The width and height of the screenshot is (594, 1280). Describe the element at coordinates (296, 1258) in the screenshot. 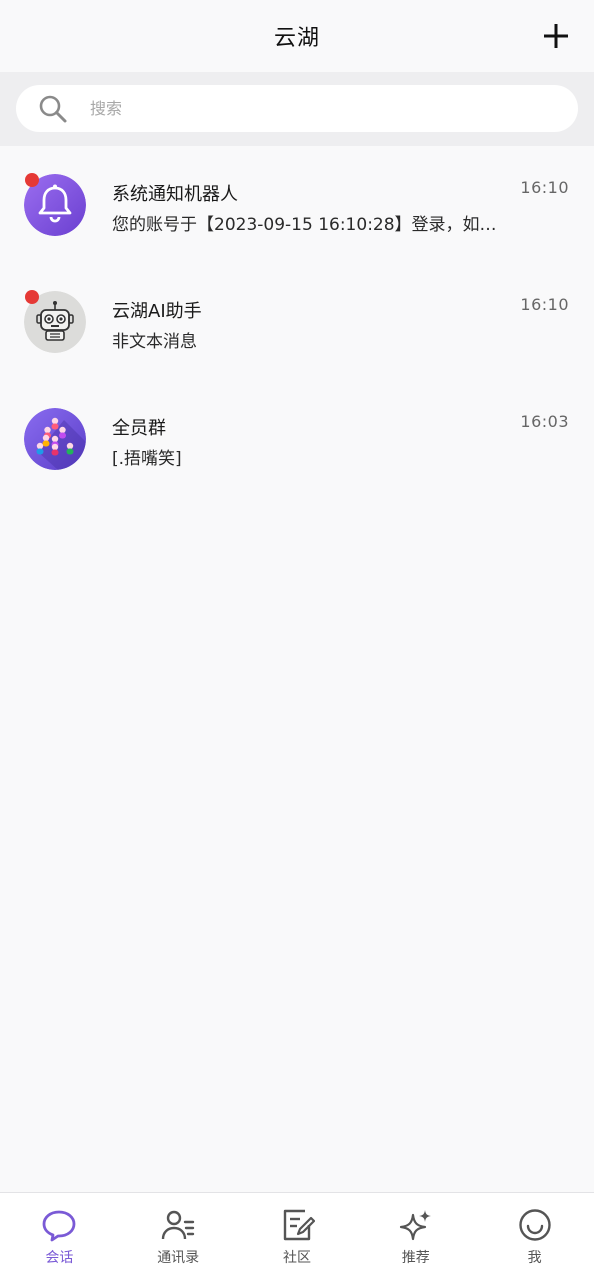

I see `tab-label: 社区` at that location.